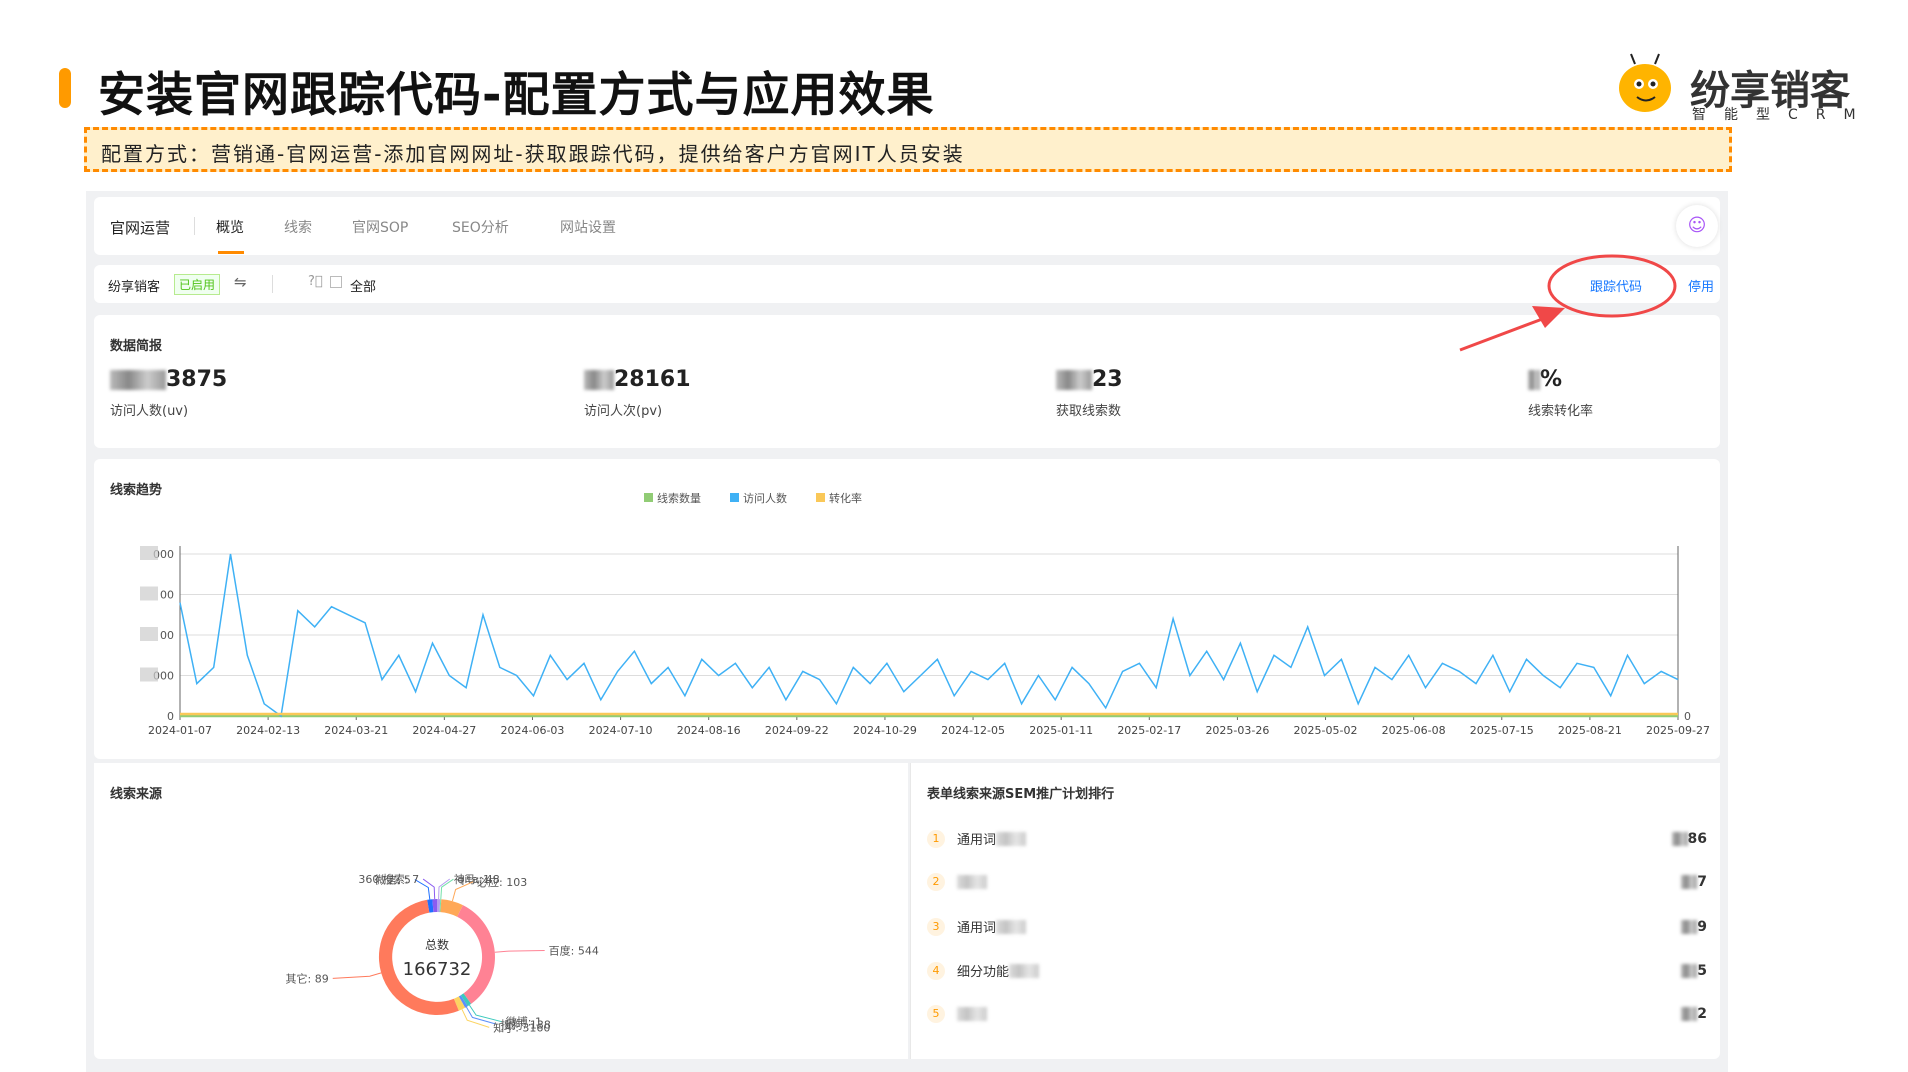  What do you see at coordinates (1317, 882) in the screenshot?
I see `ranking-item: 27` at bounding box center [1317, 882].